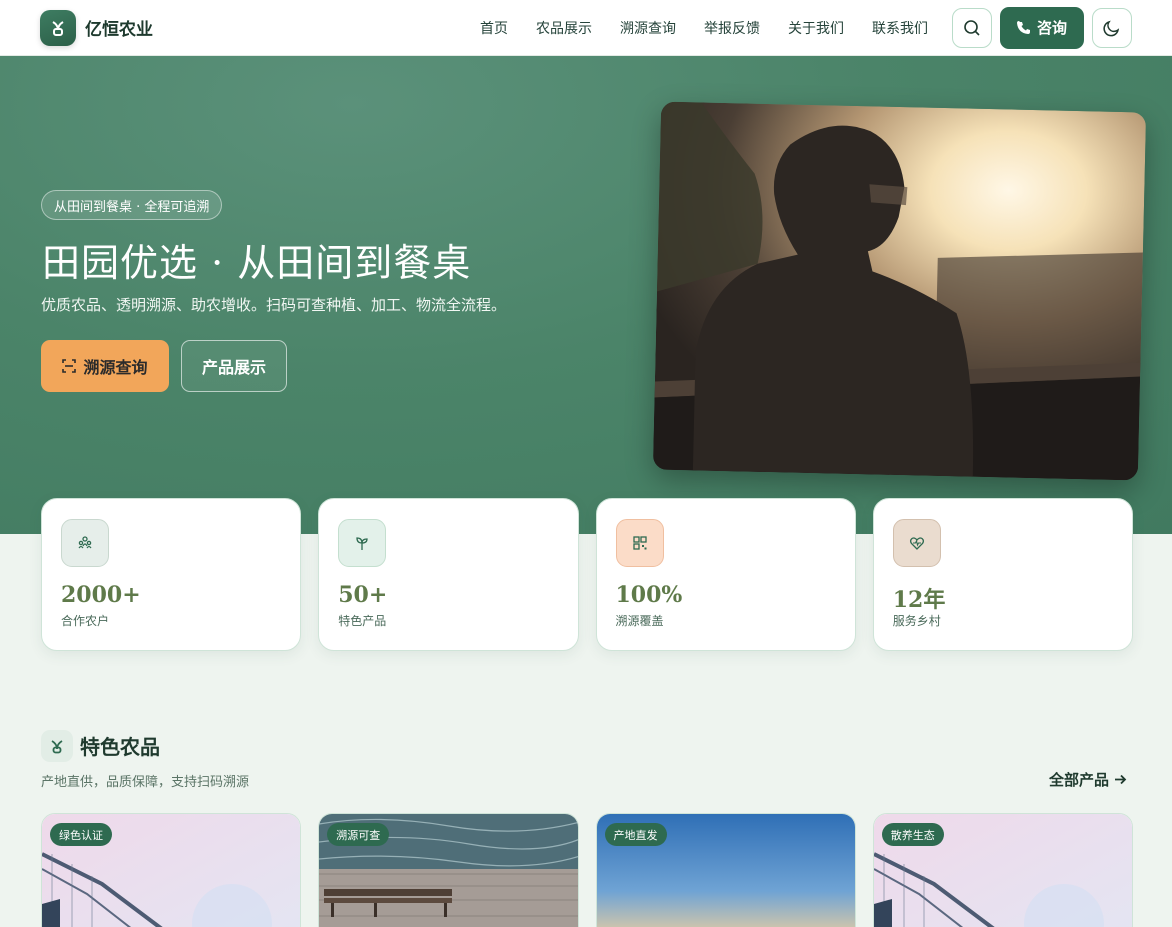  Describe the element at coordinates (816, 28) in the screenshot. I see `nav-item-about: 关于我们` at that location.